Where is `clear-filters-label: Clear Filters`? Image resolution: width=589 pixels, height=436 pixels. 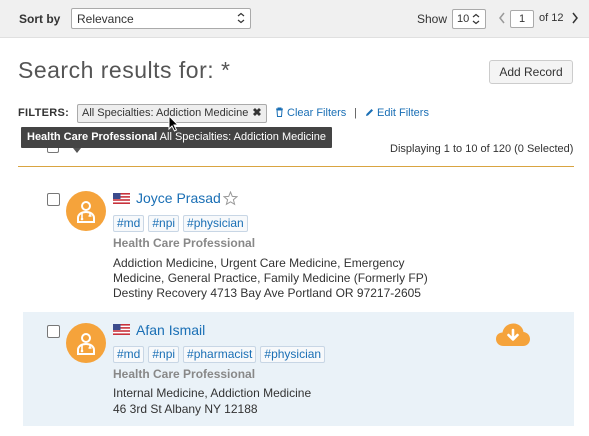 clear-filters-label: Clear Filters is located at coordinates (317, 113).